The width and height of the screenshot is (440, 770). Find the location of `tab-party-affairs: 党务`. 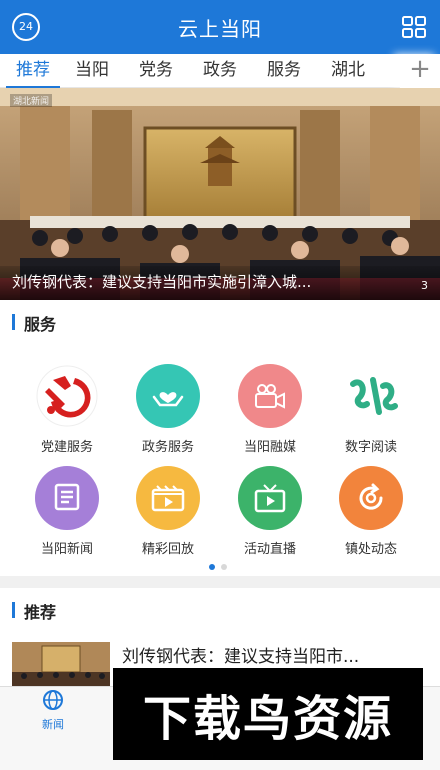

tab-party-affairs: 党务 is located at coordinates (156, 71).